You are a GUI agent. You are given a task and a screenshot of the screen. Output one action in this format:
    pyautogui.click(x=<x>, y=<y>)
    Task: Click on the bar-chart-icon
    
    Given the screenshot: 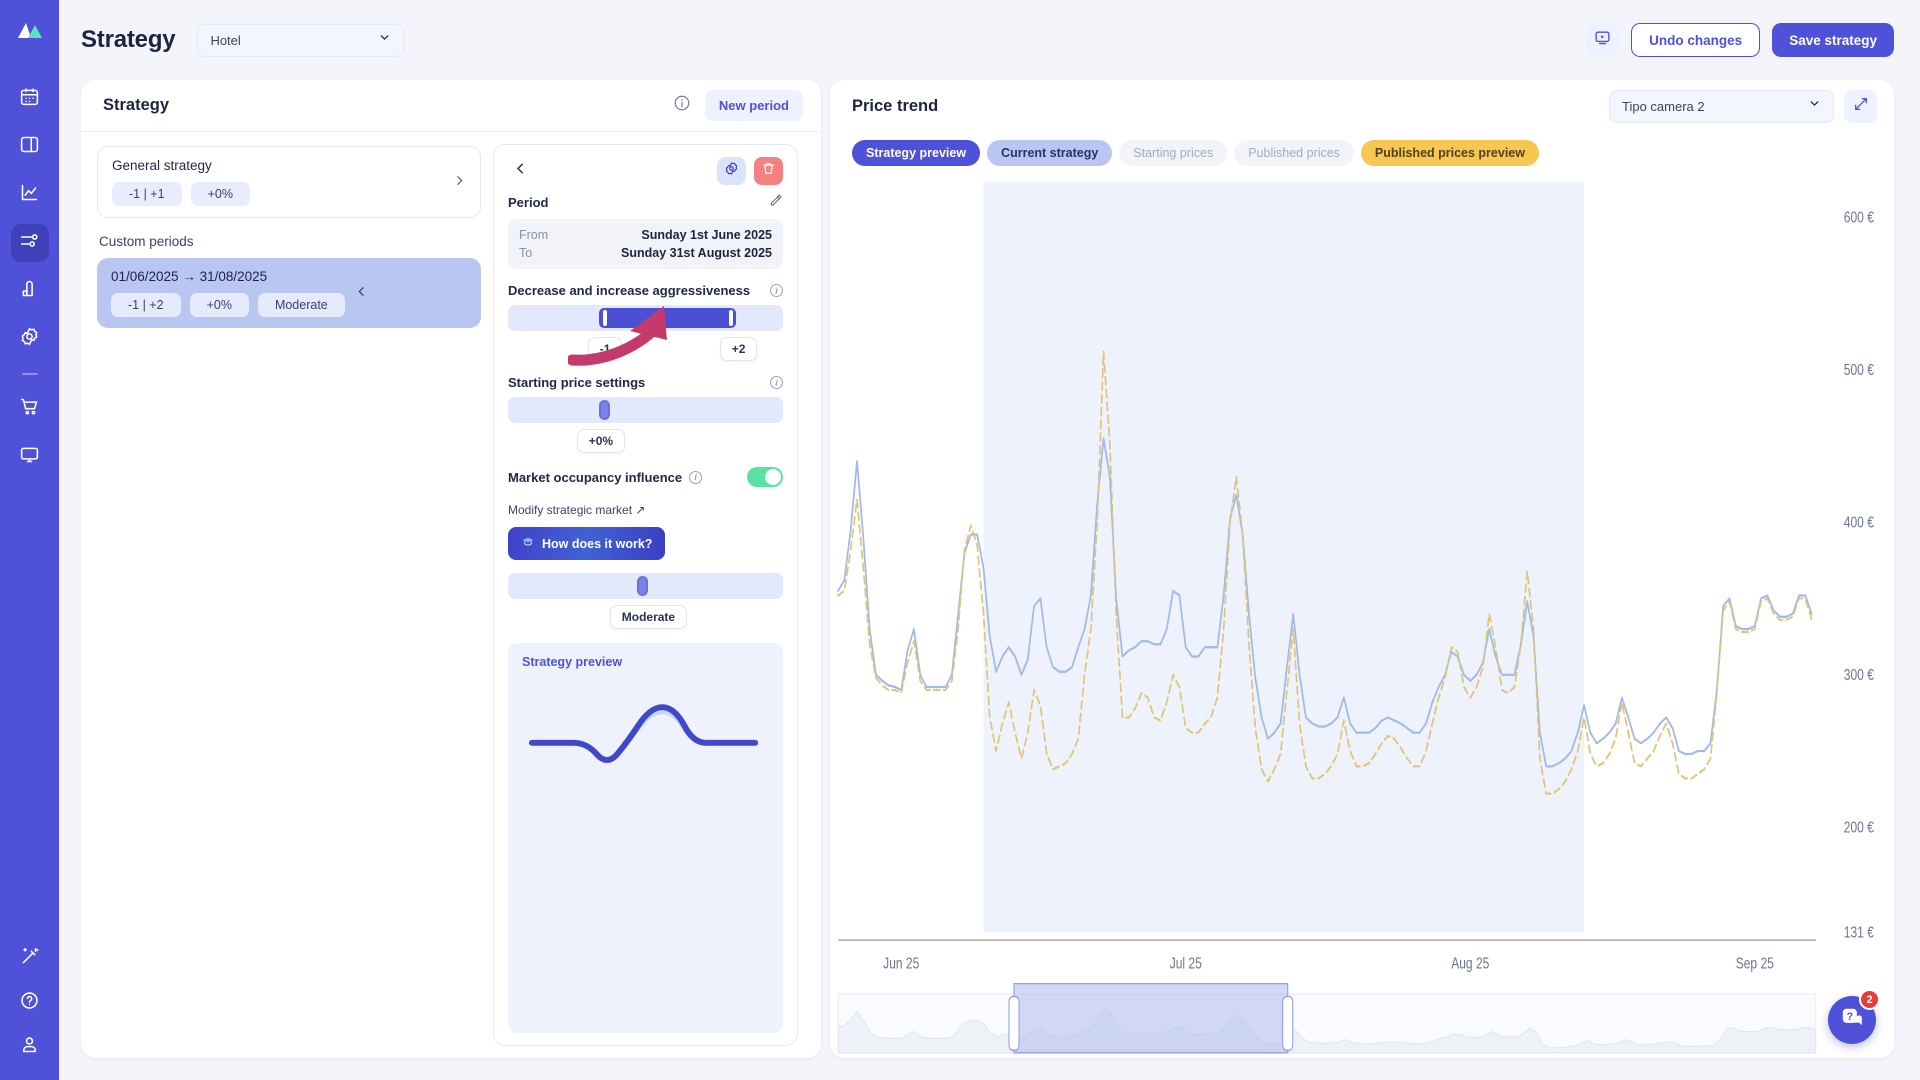 What is the action you would take?
    pyautogui.click(x=29, y=291)
    